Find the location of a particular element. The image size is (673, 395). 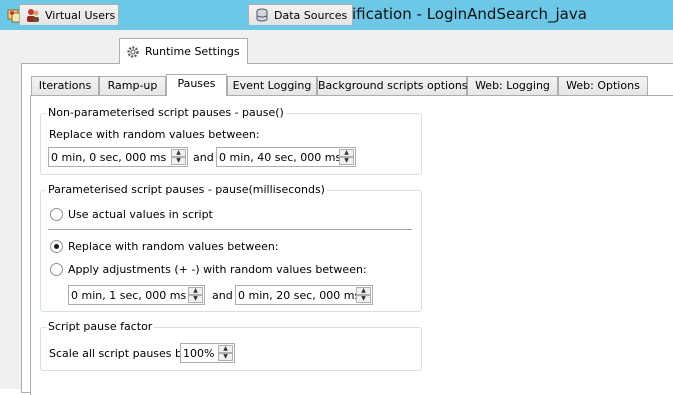

param-and-label: and is located at coordinates (222, 295).